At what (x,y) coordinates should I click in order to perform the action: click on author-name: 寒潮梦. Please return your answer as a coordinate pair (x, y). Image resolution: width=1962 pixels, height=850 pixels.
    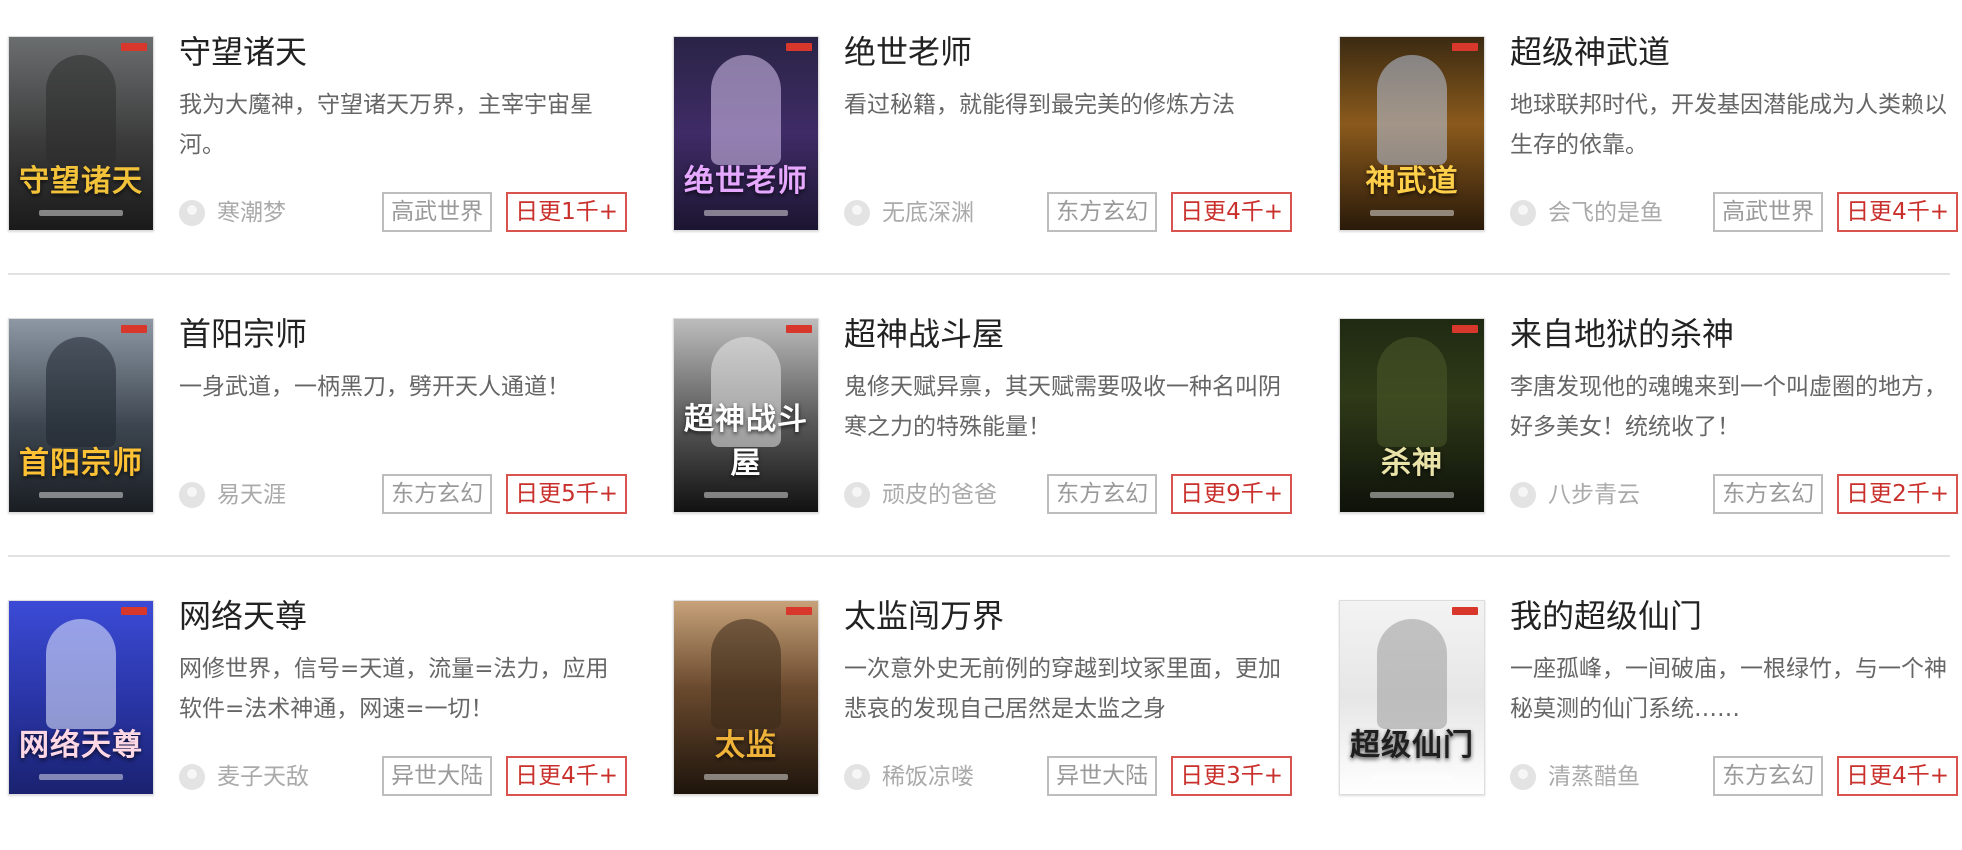
    Looking at the image, I should click on (251, 213).